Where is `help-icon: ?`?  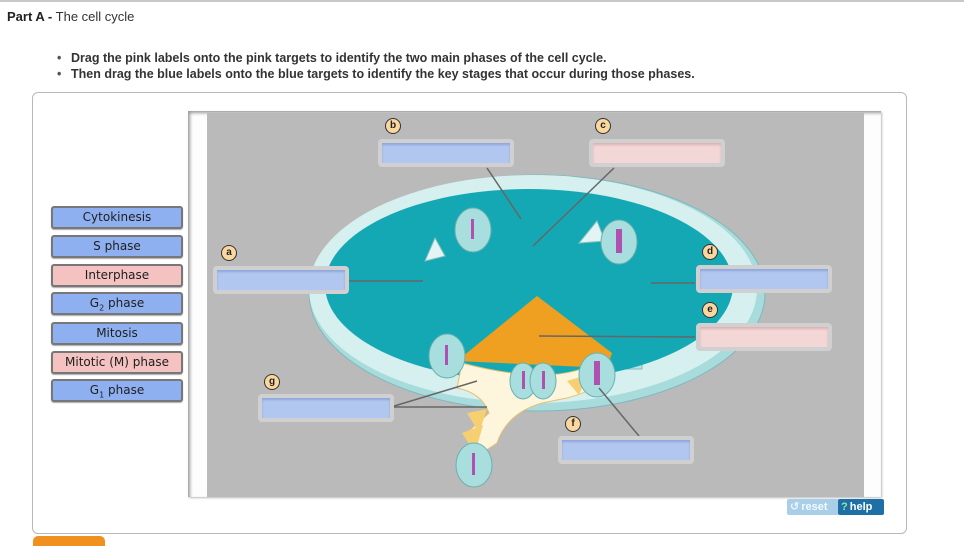 help-icon: ? is located at coordinates (844, 507).